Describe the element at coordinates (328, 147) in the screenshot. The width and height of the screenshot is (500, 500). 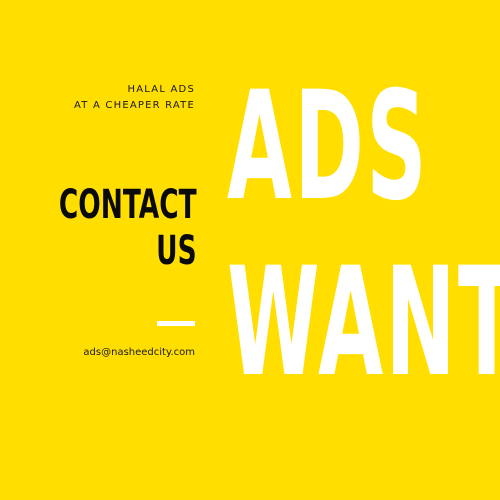
I see `headline-line-1: ADS` at that location.